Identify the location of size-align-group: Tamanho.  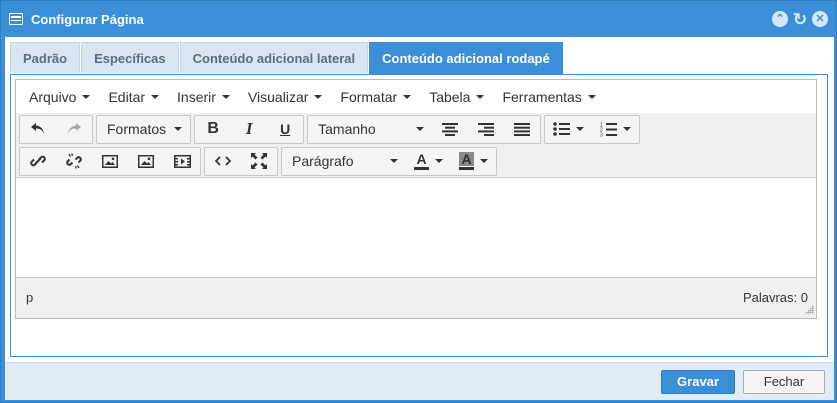
(424, 129).